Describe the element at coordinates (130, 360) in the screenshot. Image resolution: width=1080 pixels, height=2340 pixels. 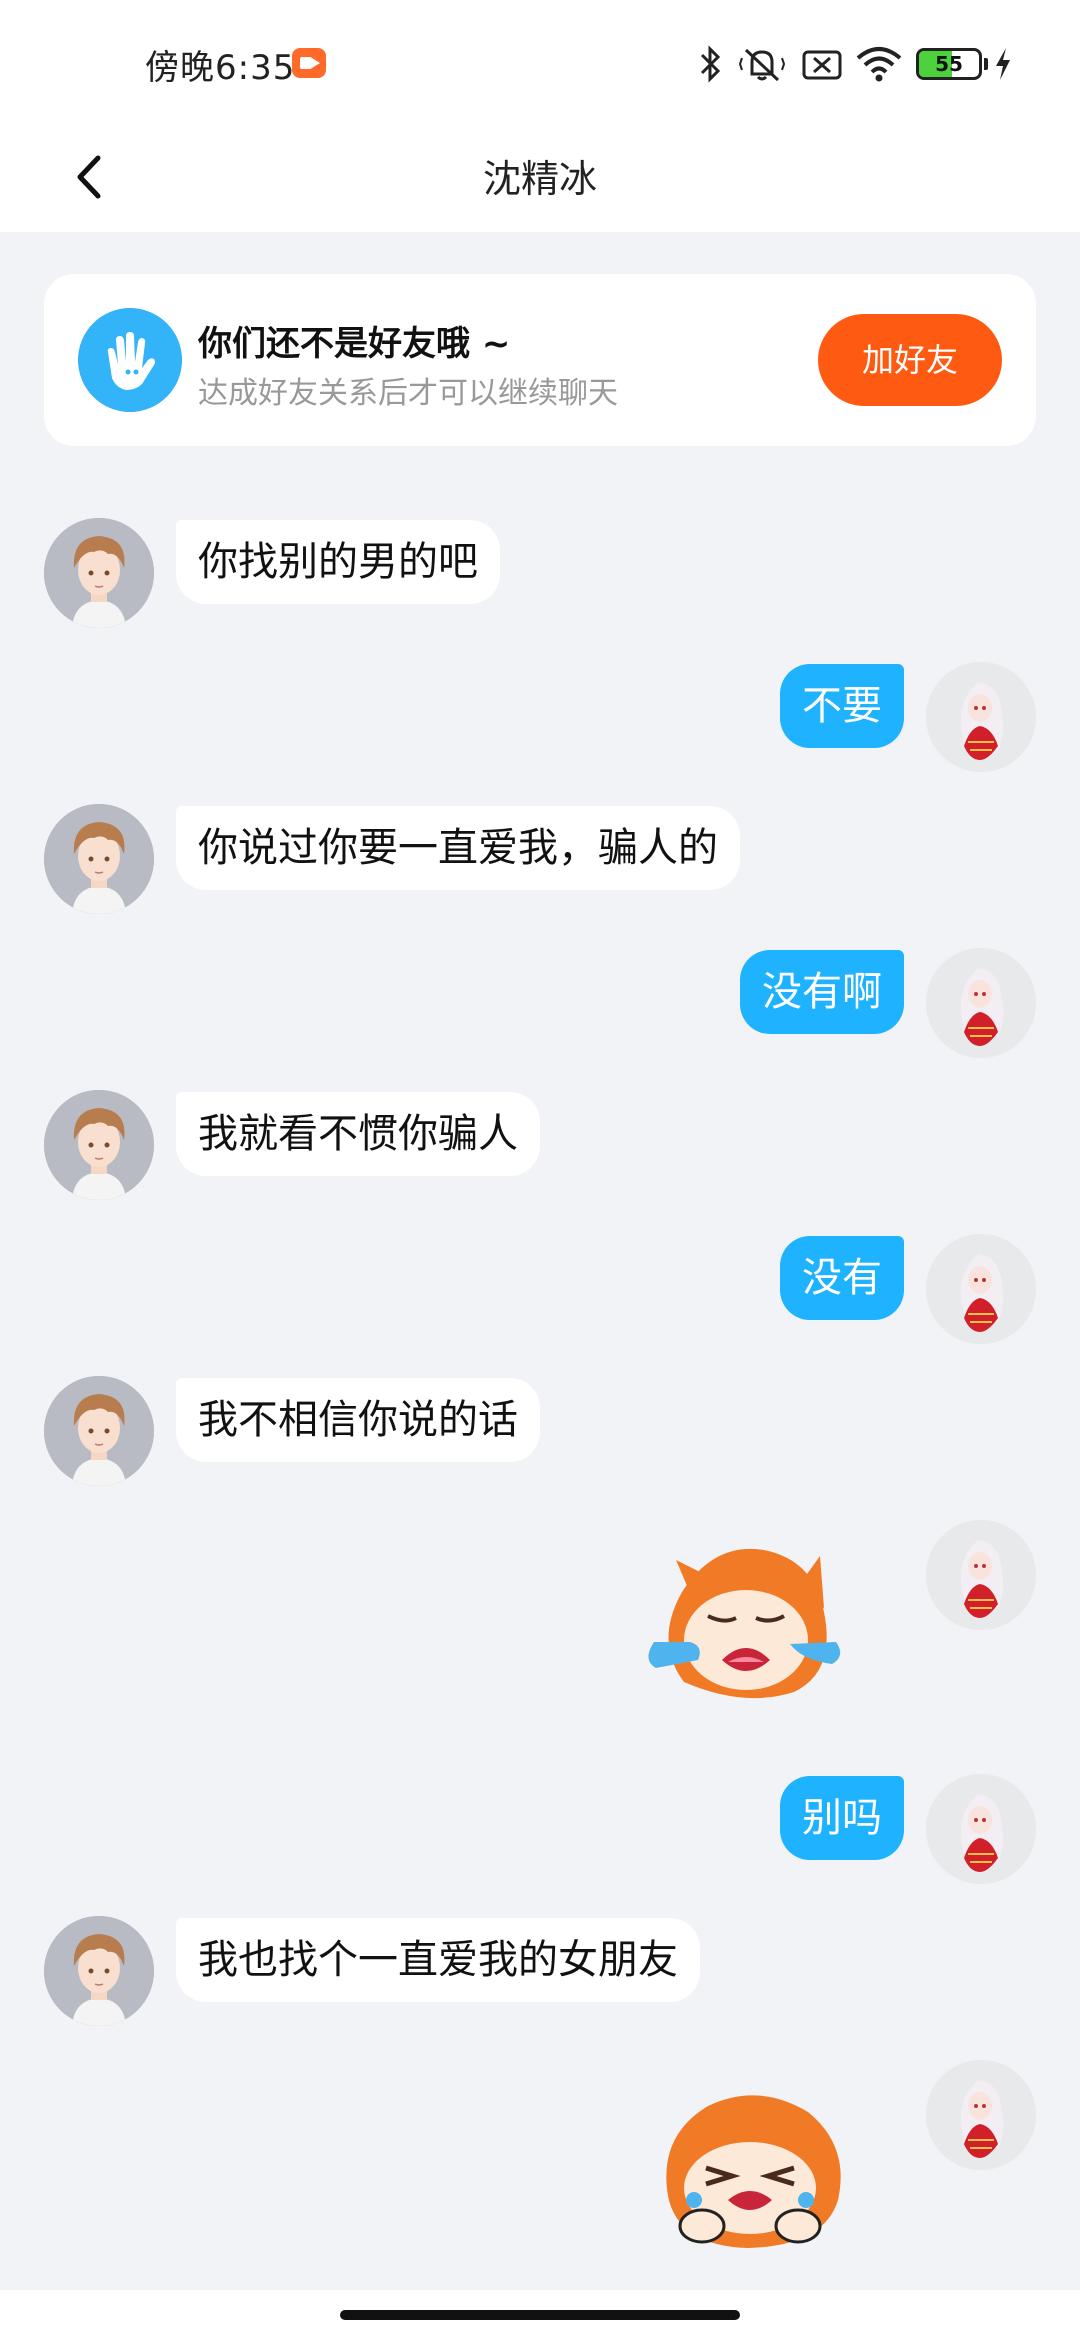
I see `waving-hand-icon` at that location.